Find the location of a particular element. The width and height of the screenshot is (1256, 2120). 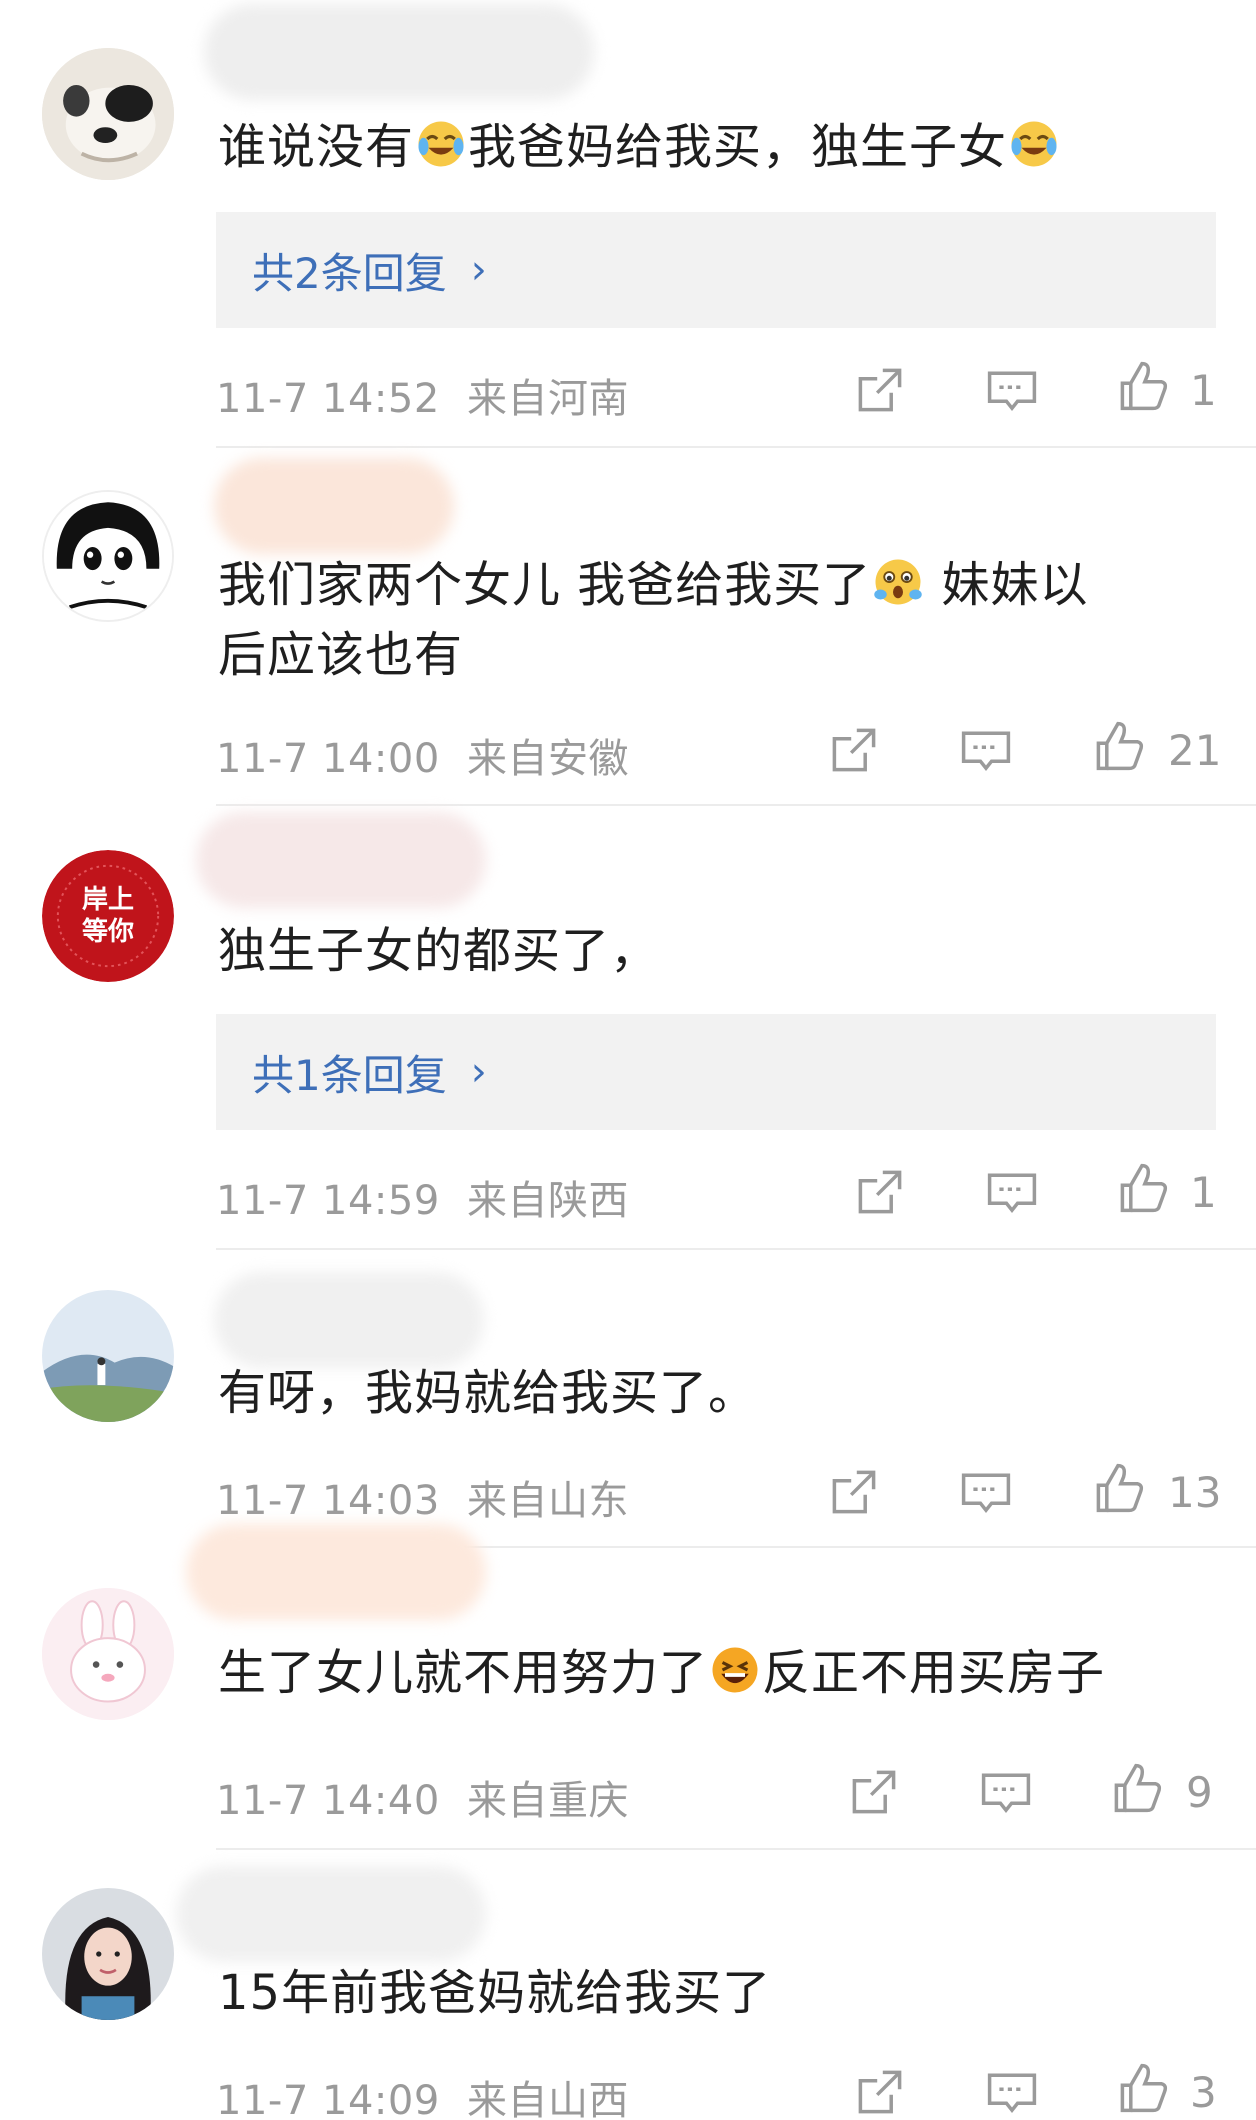

comment-meta: 11-7 14:59 来自陕西 is located at coordinates (422, 1197).